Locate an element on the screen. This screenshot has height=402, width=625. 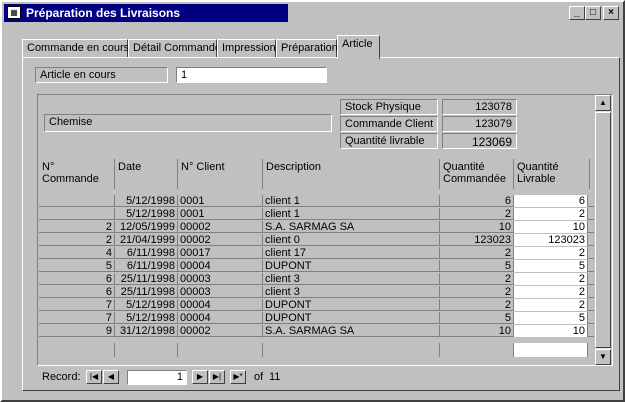
table-row: 2 12/05/1999 00002 S.A. SARMAG SA 10 10 is located at coordinates (316, 227).